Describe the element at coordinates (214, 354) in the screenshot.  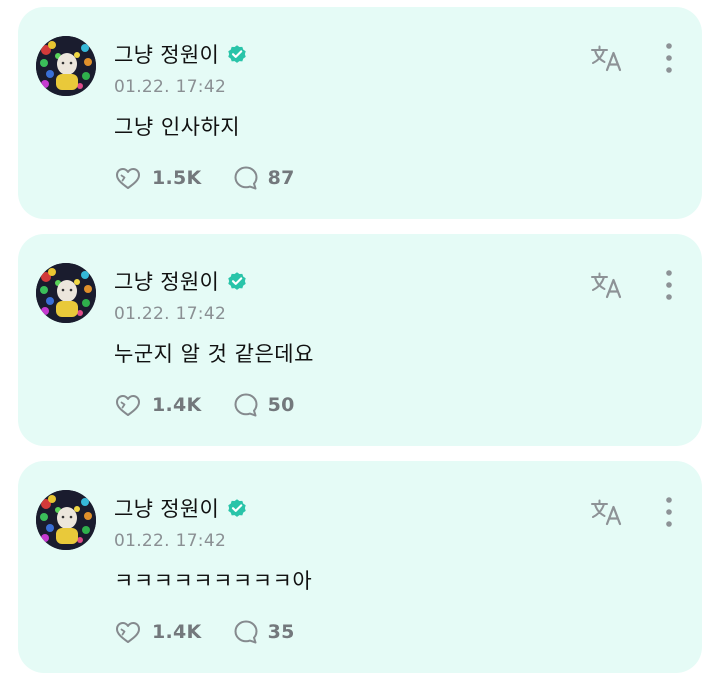
I see `post-text: 누군지 알 것 같은데요` at that location.